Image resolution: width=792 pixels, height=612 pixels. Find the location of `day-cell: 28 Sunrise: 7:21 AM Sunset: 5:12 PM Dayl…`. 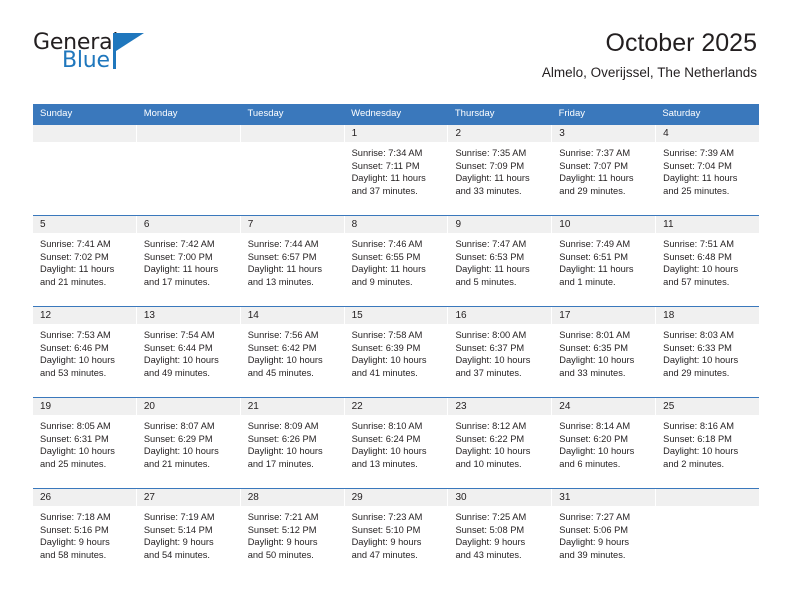

day-cell: 28 Sunrise: 7:21 AM Sunset: 5:12 PM Dayl… is located at coordinates (292, 534).